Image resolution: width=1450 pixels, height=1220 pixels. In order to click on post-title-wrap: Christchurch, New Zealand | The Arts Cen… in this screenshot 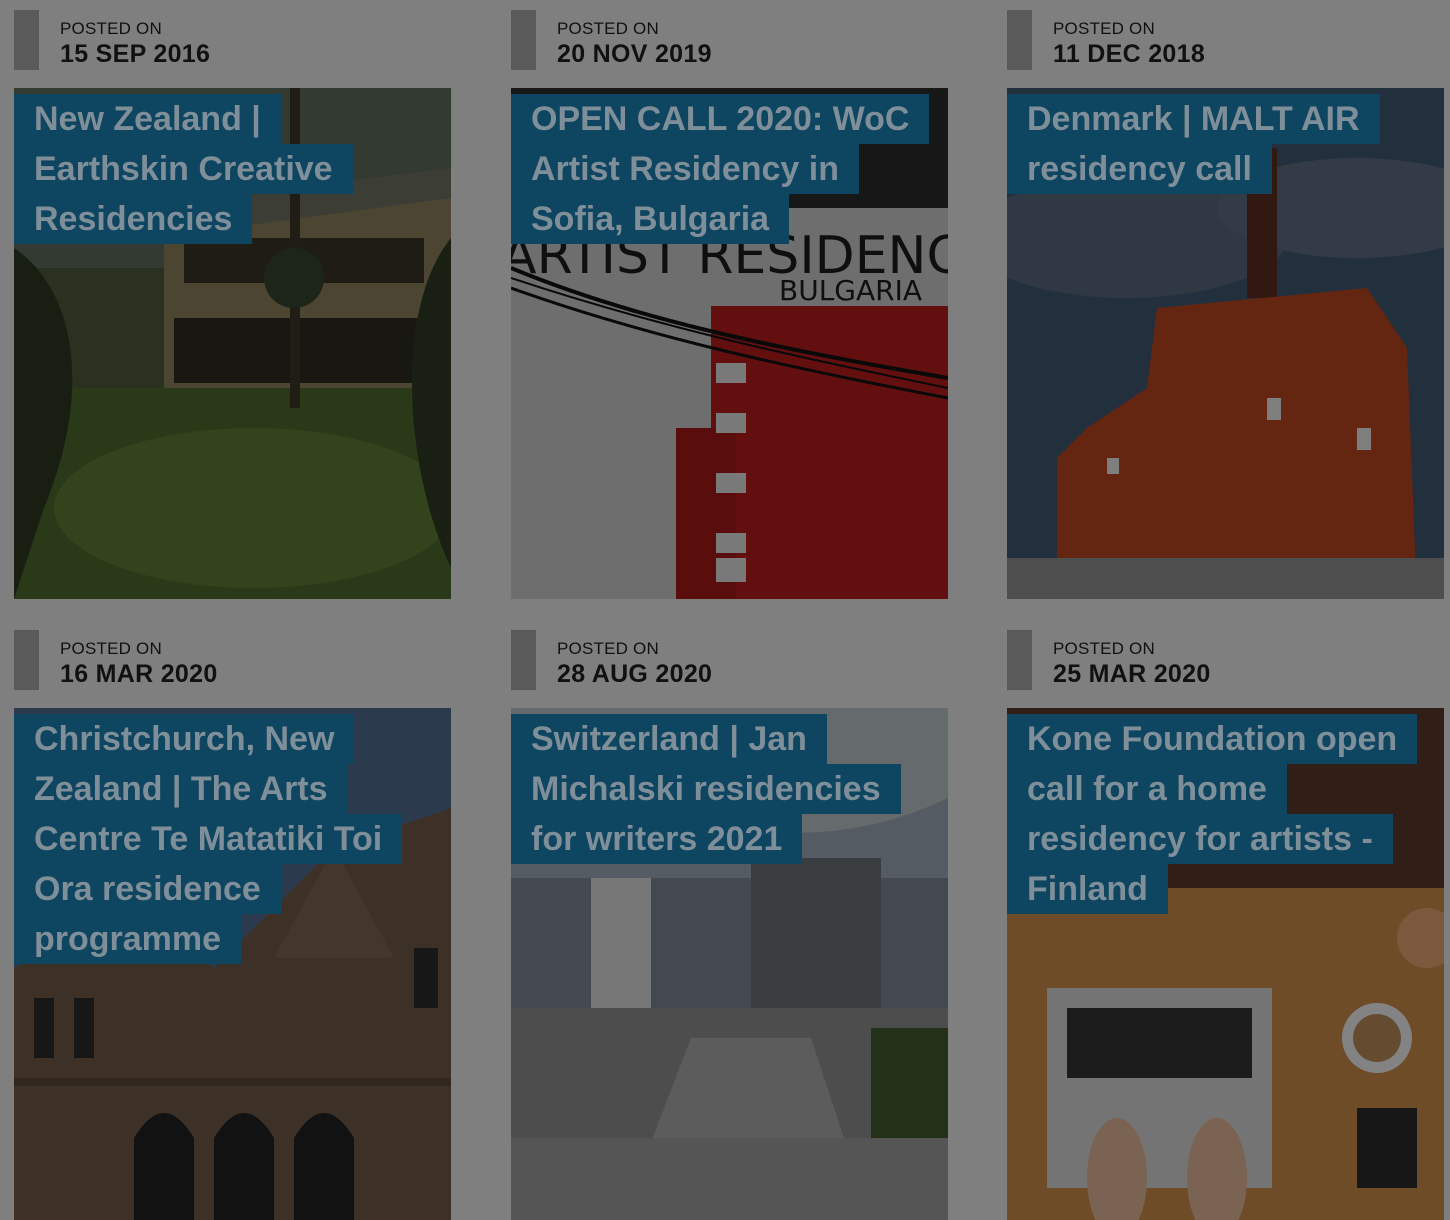, I will do `click(214, 839)`.